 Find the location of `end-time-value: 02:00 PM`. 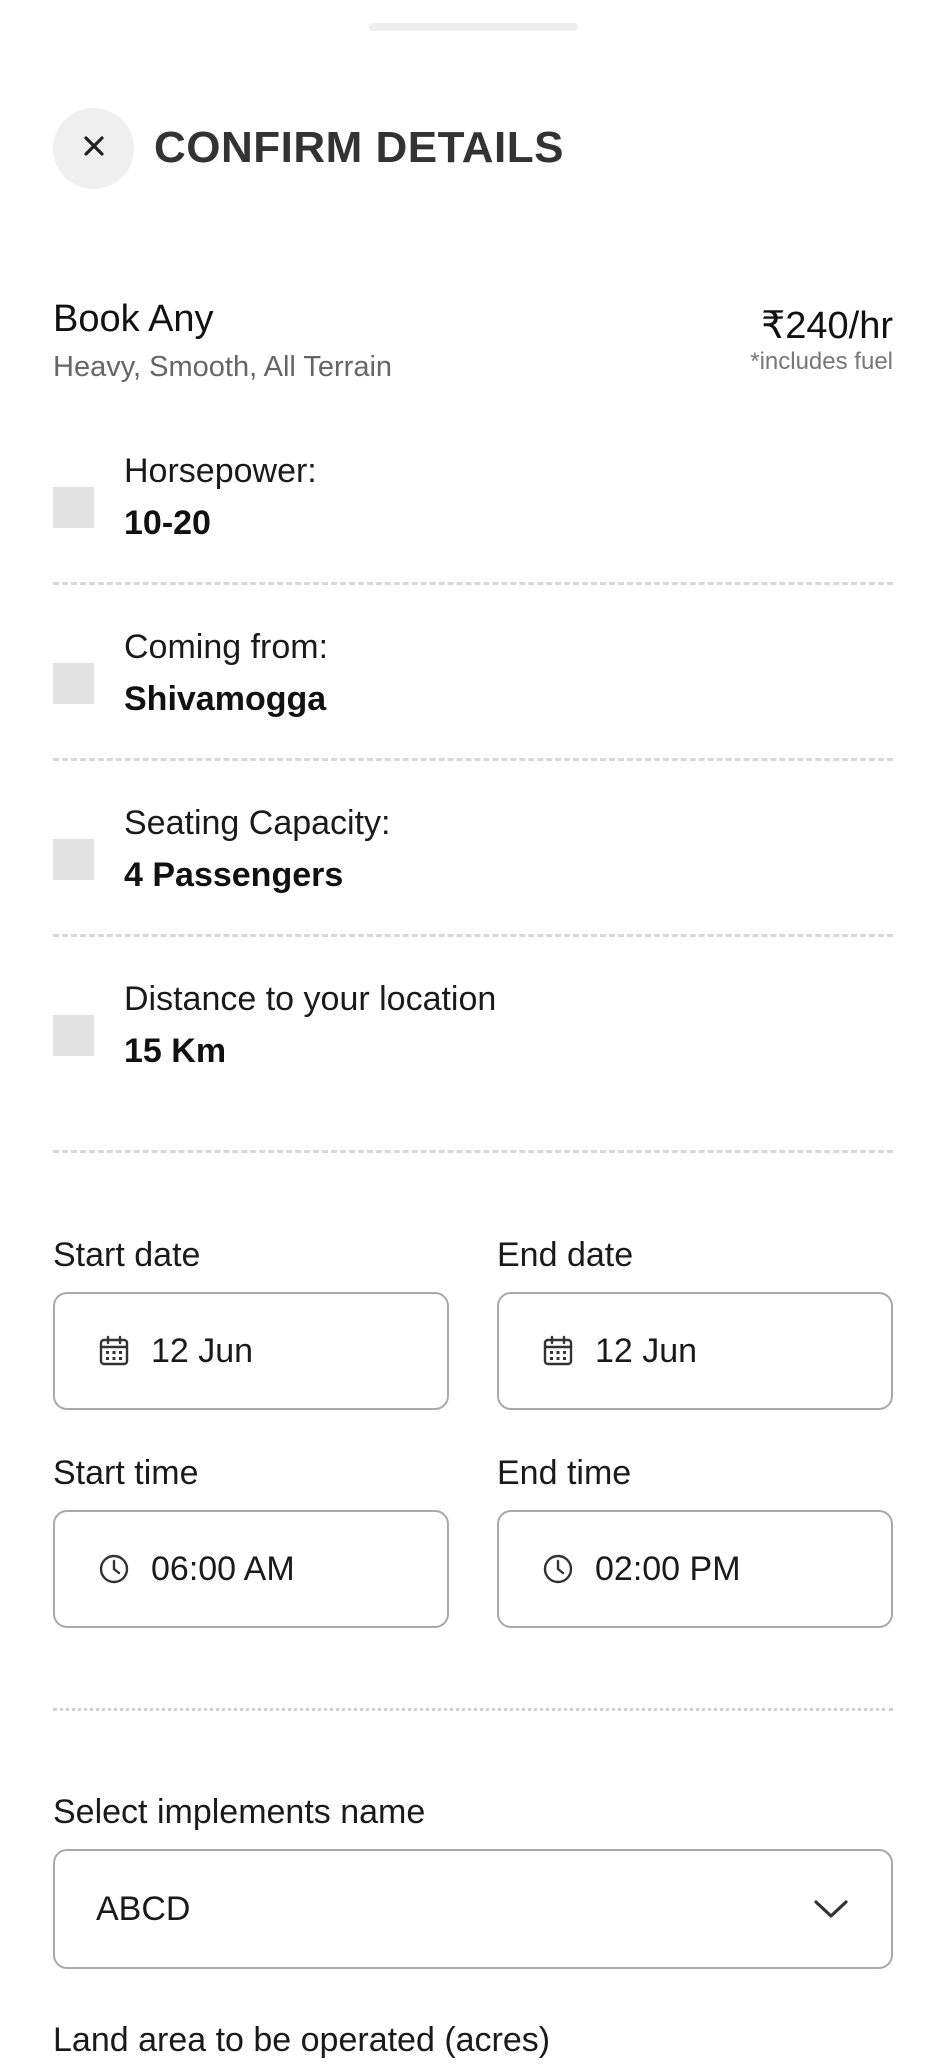

end-time-value: 02:00 PM is located at coordinates (668, 1568).